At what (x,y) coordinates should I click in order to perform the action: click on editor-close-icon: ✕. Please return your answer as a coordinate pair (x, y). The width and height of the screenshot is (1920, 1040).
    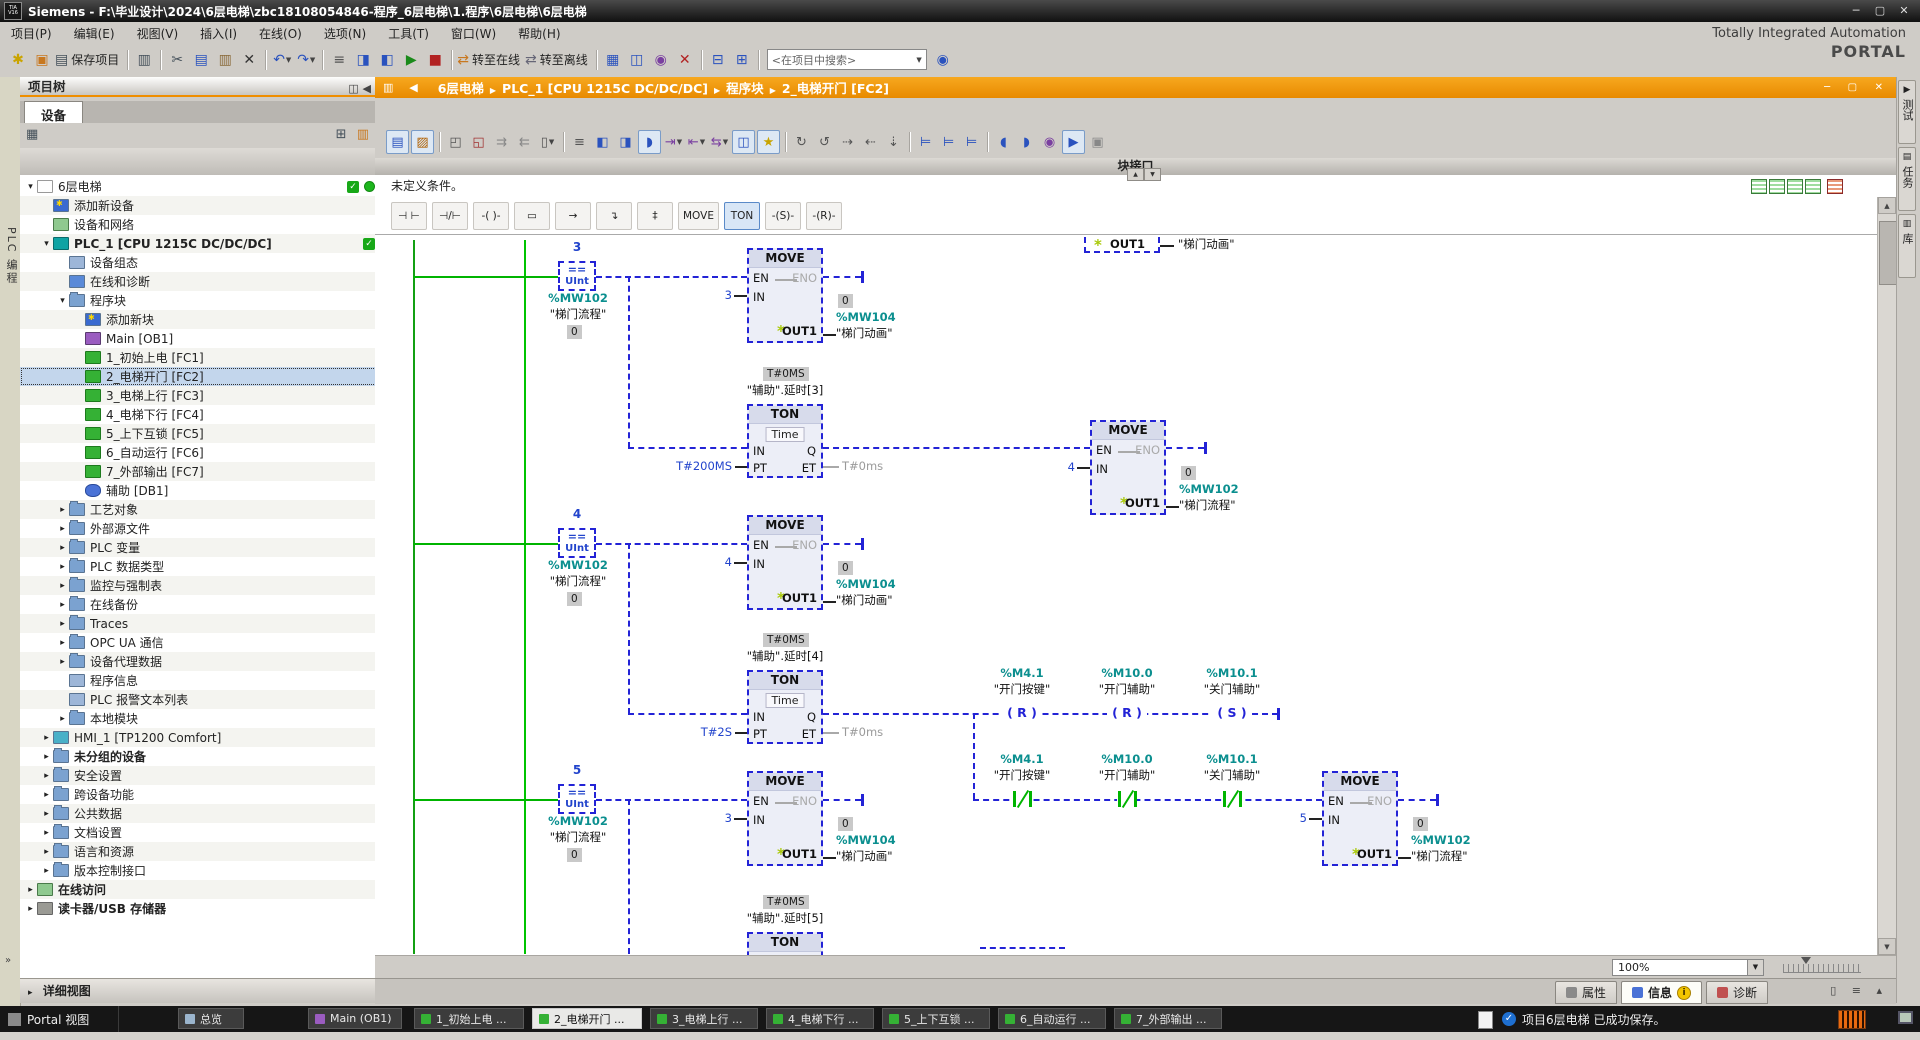
    Looking at the image, I should click on (1882, 87).